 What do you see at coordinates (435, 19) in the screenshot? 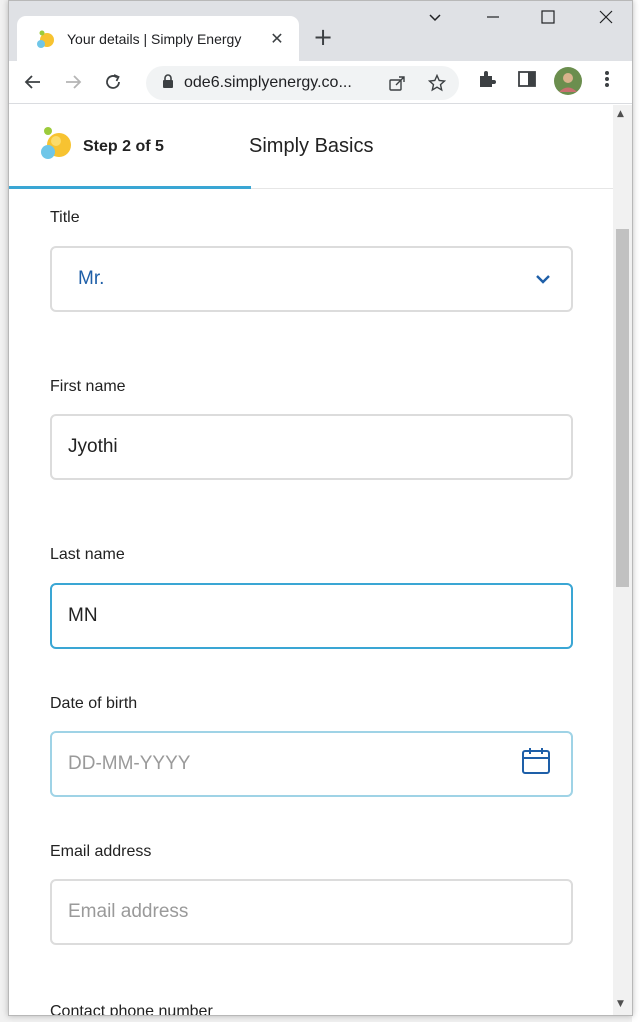
I see `tab-search-icon` at bounding box center [435, 19].